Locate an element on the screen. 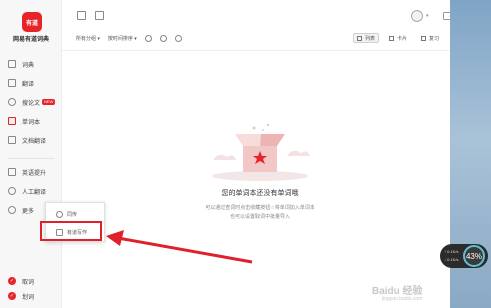 The width and height of the screenshot is (491, 308). gear-icon is located at coordinates (148, 38).